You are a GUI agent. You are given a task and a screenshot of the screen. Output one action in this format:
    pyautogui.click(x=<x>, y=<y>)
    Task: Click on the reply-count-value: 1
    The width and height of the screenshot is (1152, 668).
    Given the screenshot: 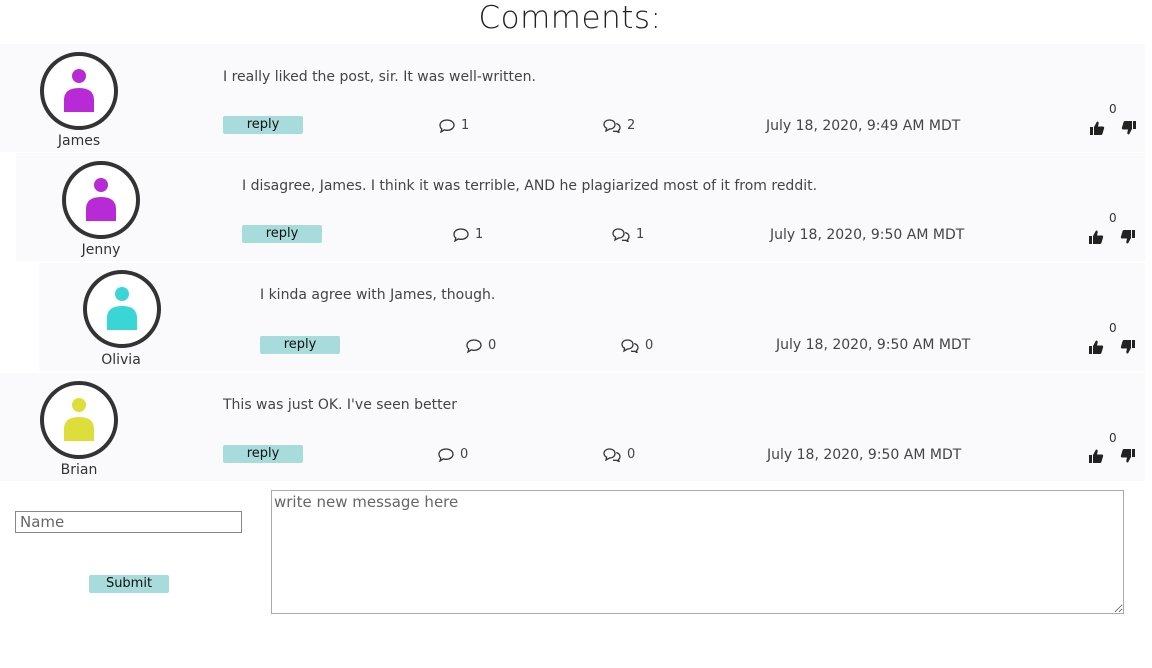 What is the action you would take?
    pyautogui.click(x=640, y=234)
    